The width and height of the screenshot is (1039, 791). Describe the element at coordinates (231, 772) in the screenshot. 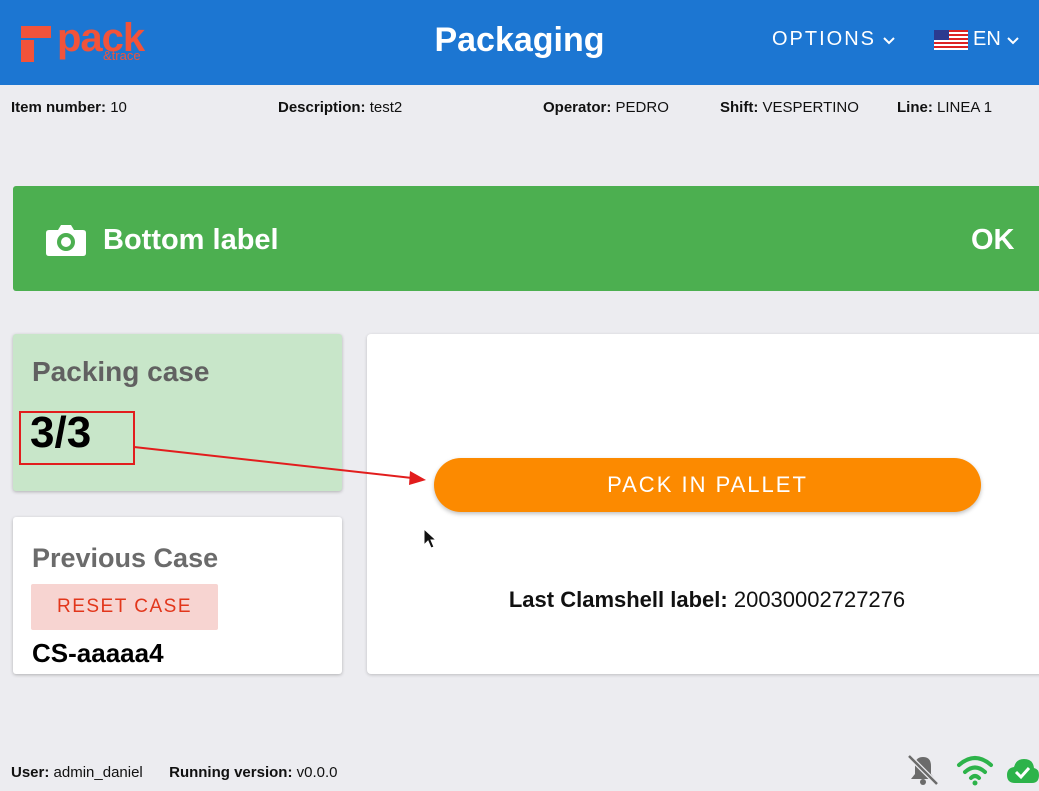

I see `version-label: Running version:` at that location.